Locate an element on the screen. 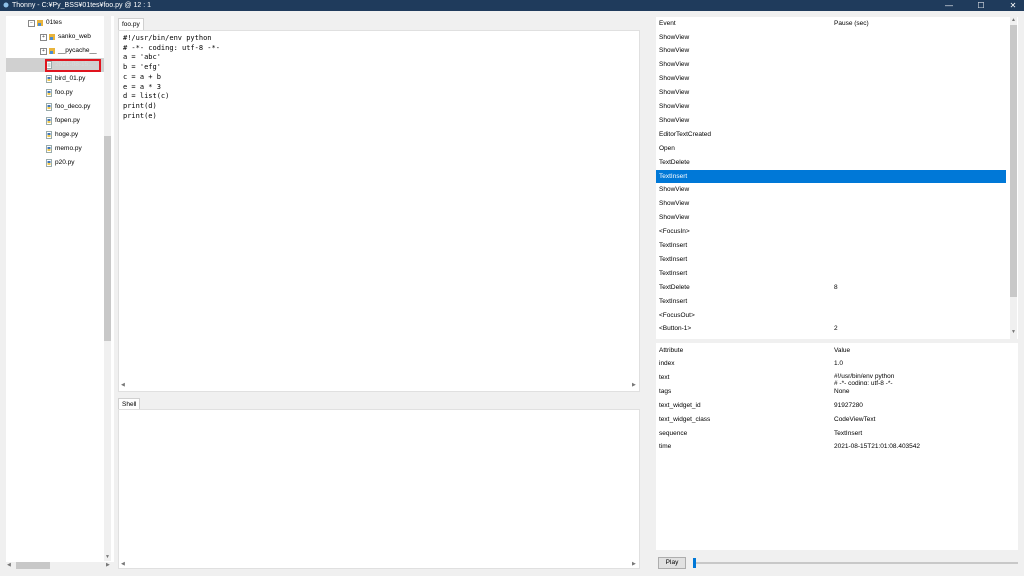 The width and height of the screenshot is (1024, 576). attribute-row: sequence TextInsert is located at coordinates (831, 434).